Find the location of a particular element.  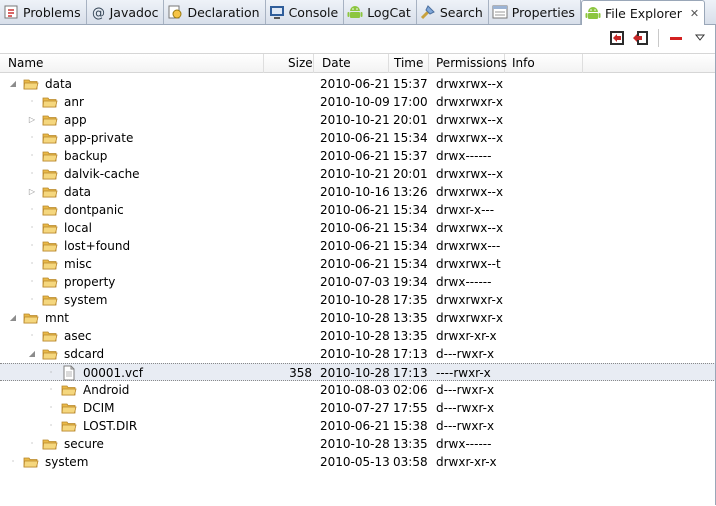

view-menu-button is located at coordinates (700, 38).